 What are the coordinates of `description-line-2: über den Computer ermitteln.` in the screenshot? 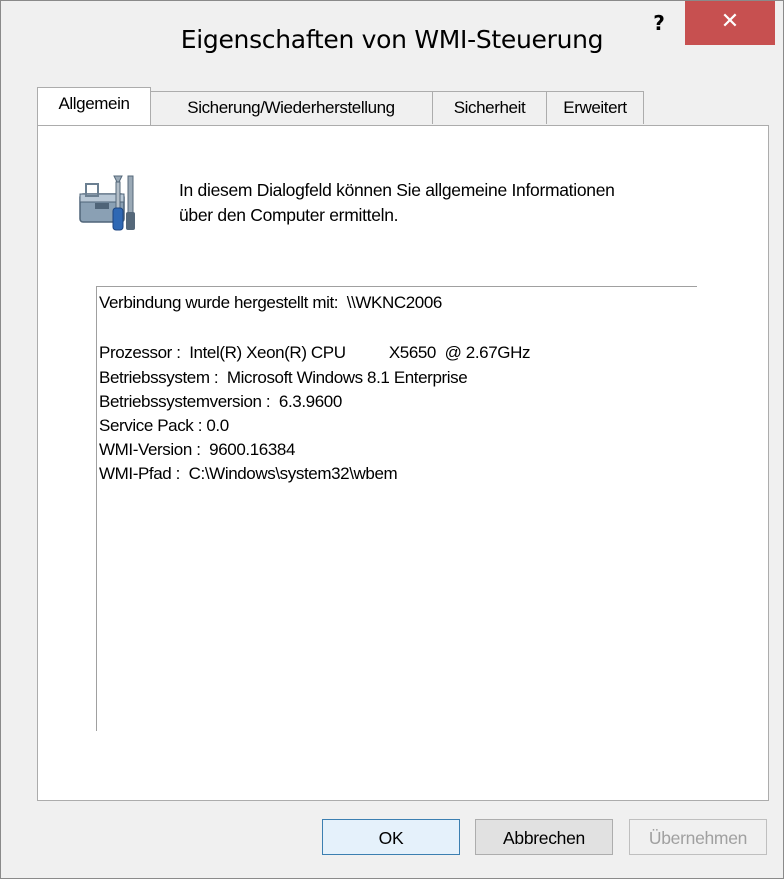 It's located at (289, 215).